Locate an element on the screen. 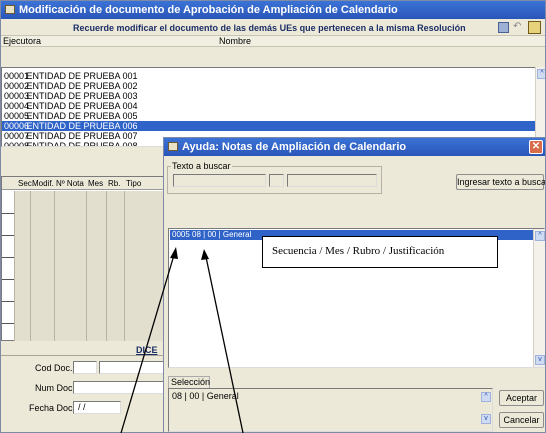  annotation-arrows is located at coordinates (182, 340).